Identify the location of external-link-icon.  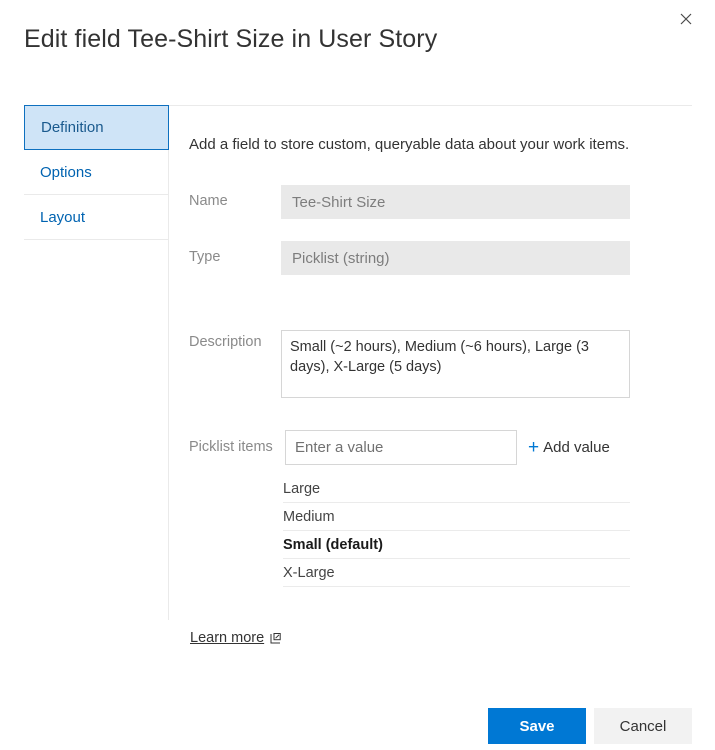
(275, 638).